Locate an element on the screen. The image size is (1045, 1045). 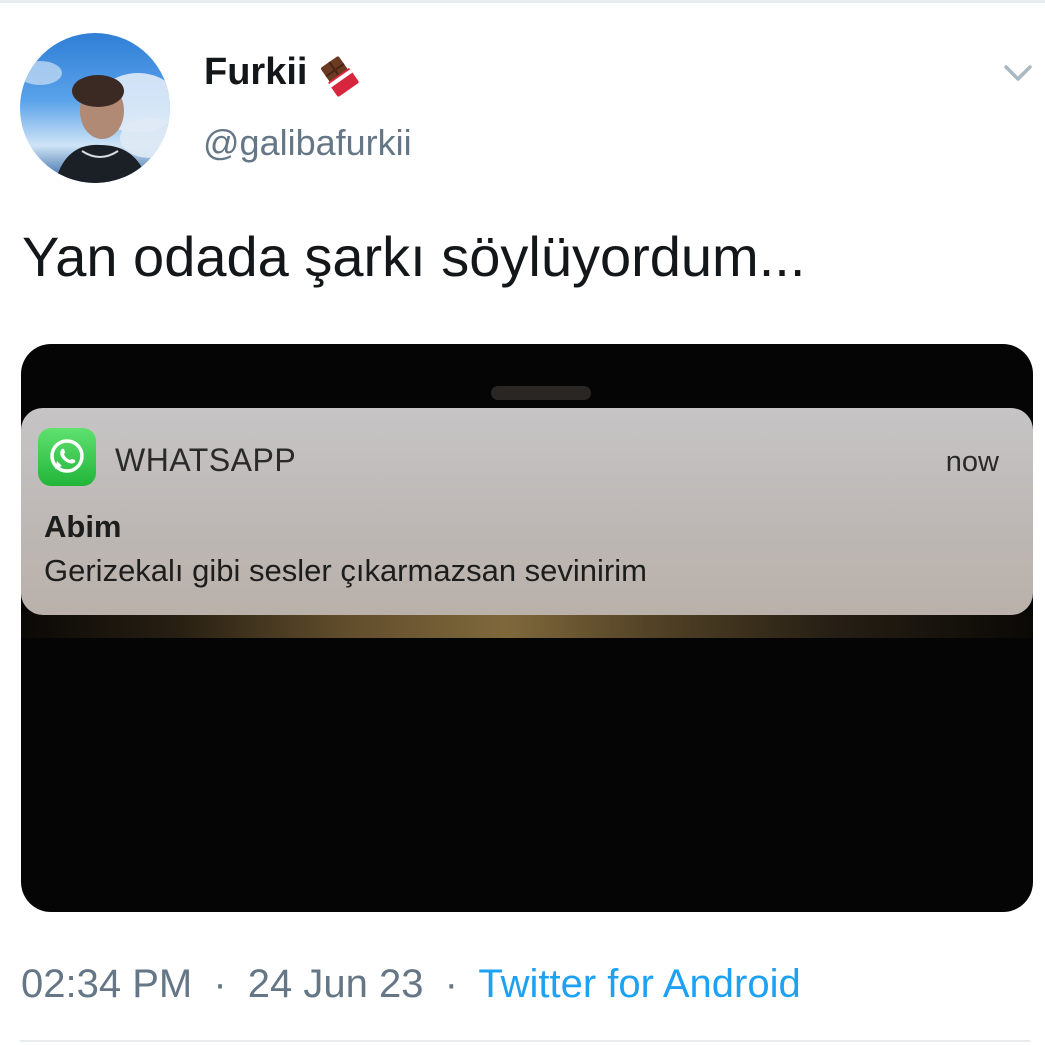
tweet-date: 24 Jun 23 is located at coordinates (336, 984).